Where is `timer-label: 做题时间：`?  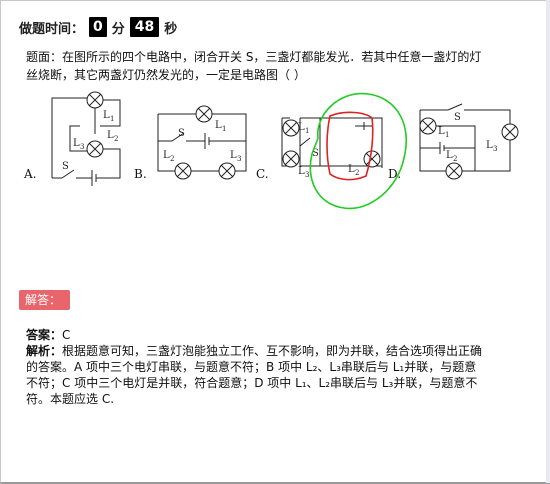 timer-label: 做题时间： is located at coordinates (52, 29).